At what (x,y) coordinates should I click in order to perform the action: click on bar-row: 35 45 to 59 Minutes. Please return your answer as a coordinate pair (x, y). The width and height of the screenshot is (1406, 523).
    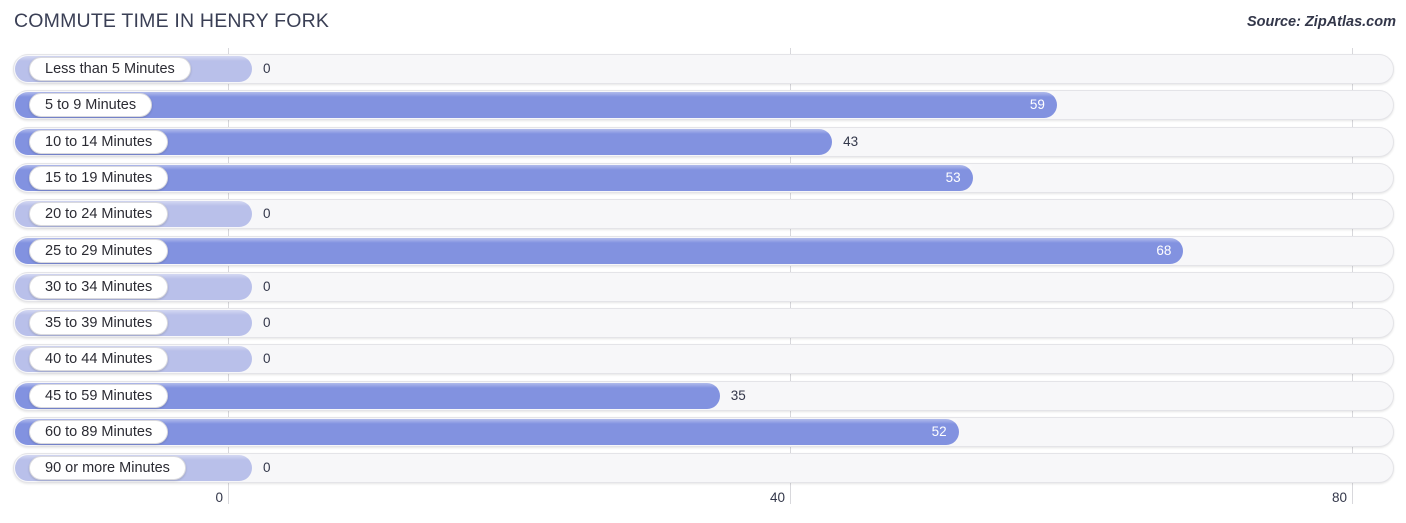
    Looking at the image, I should click on (703, 395).